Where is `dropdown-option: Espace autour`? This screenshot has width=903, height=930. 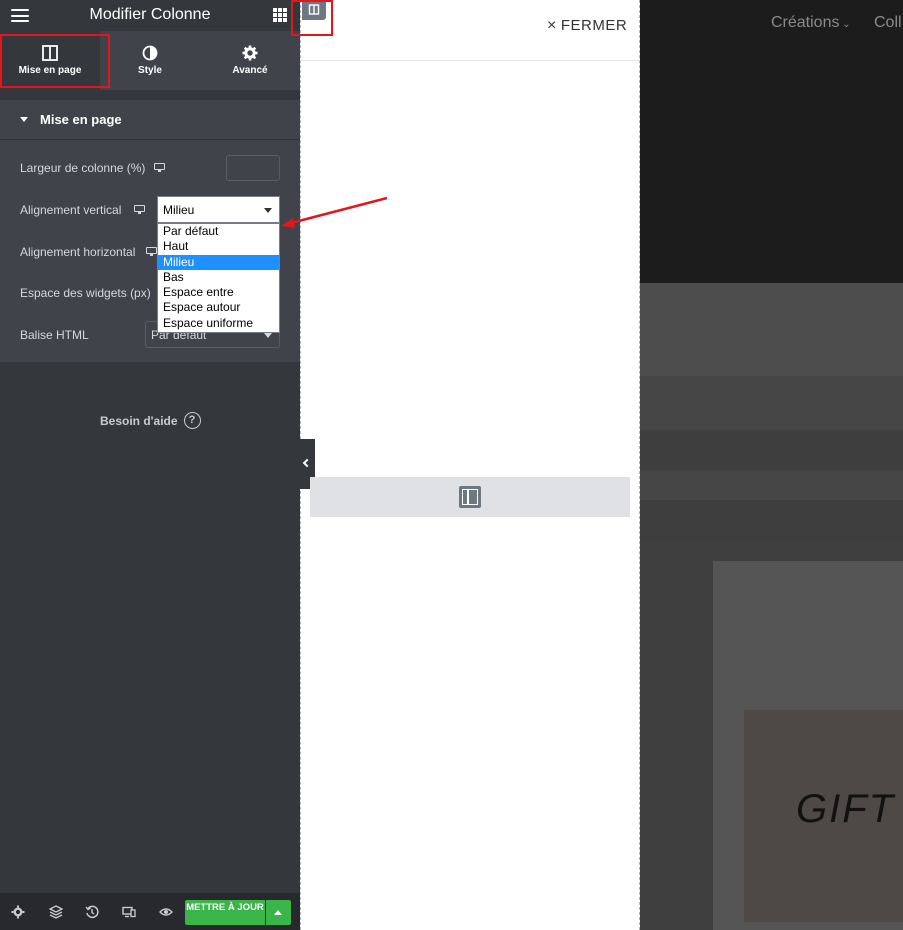 dropdown-option: Espace autour is located at coordinates (218, 307).